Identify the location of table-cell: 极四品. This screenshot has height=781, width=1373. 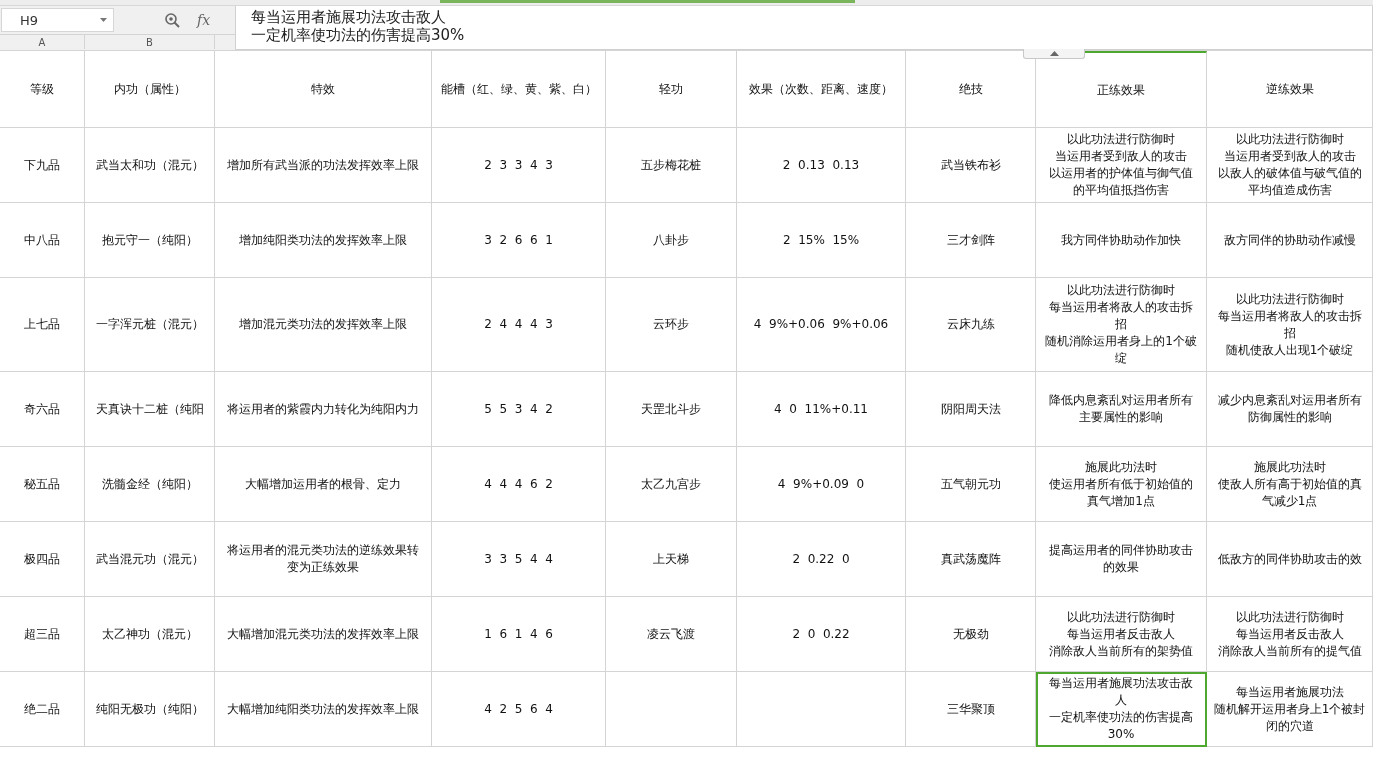
(42, 559).